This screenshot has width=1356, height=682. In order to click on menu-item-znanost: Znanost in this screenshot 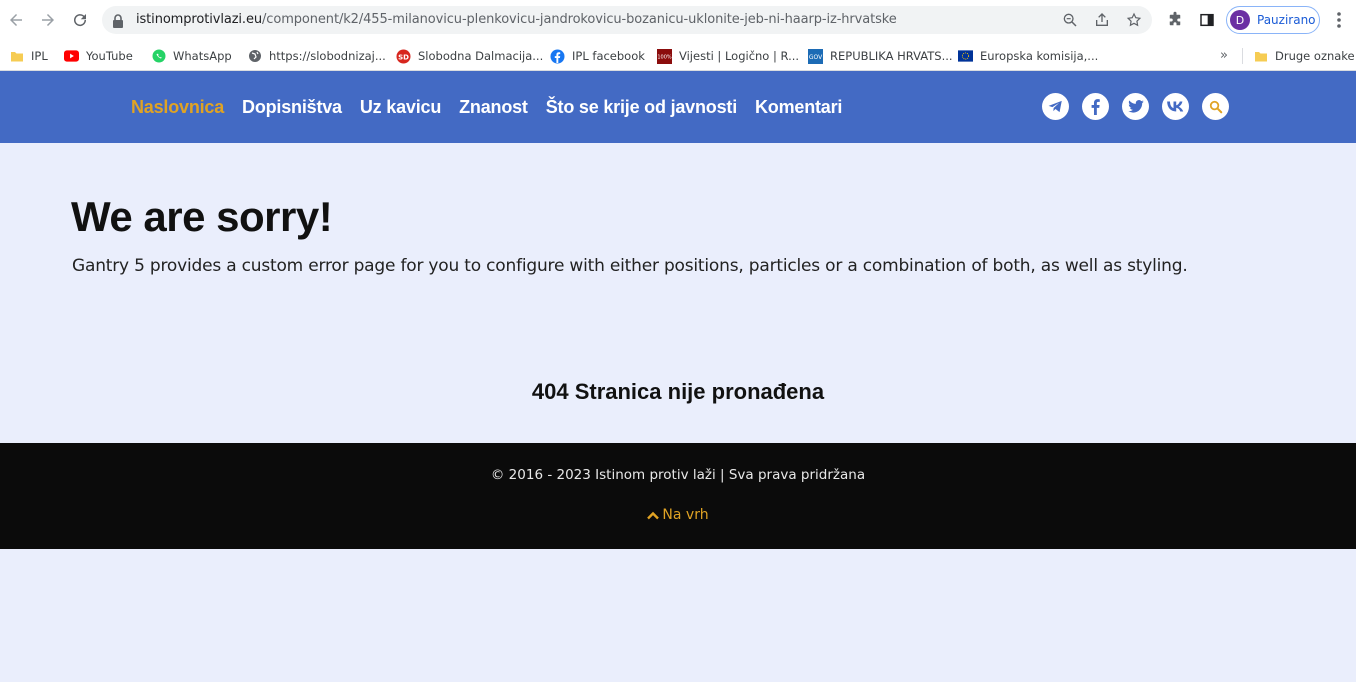, I will do `click(493, 107)`.